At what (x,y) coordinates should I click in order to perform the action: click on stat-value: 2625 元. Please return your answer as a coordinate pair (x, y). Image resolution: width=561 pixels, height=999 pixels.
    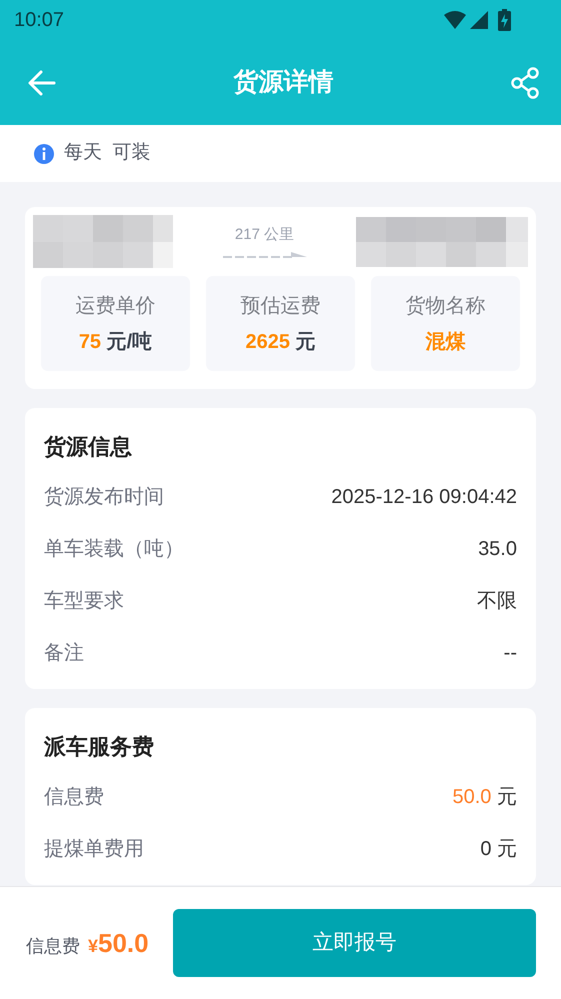
    Looking at the image, I should click on (280, 342).